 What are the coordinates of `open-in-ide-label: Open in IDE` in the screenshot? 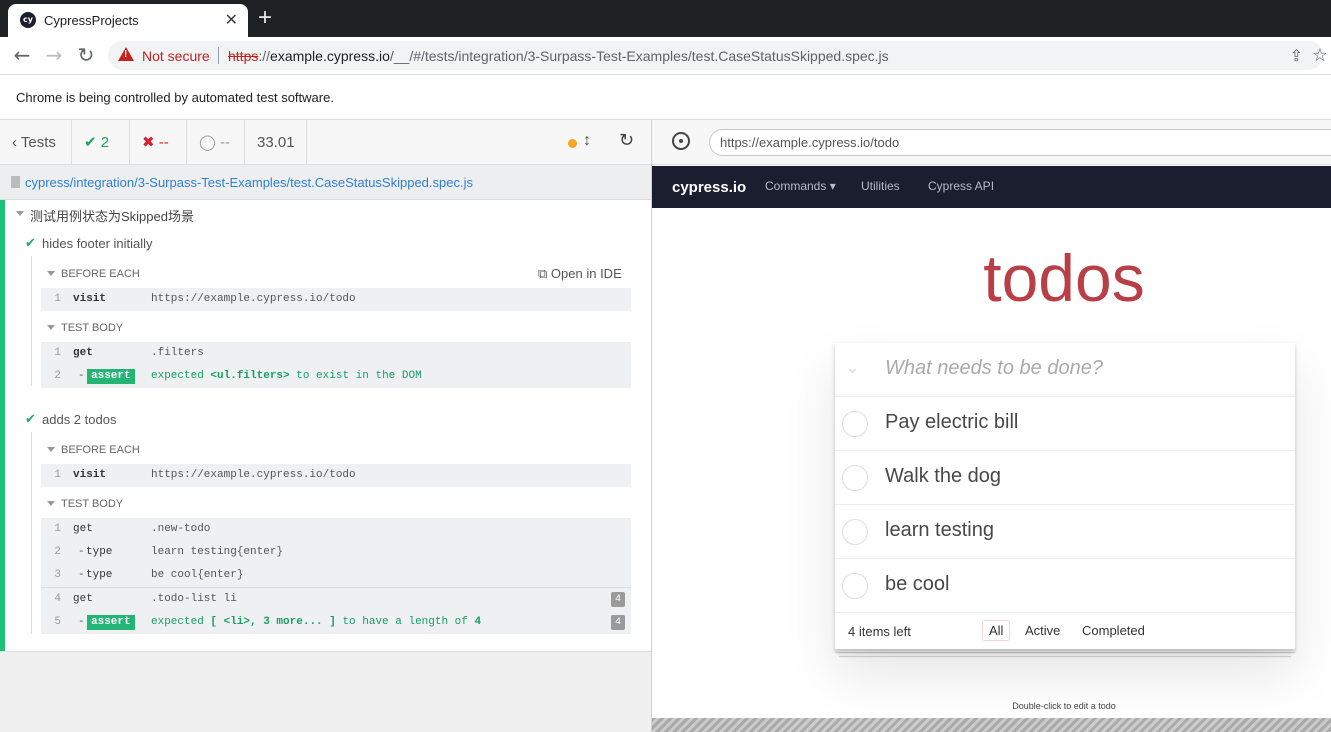 It's located at (586, 273).